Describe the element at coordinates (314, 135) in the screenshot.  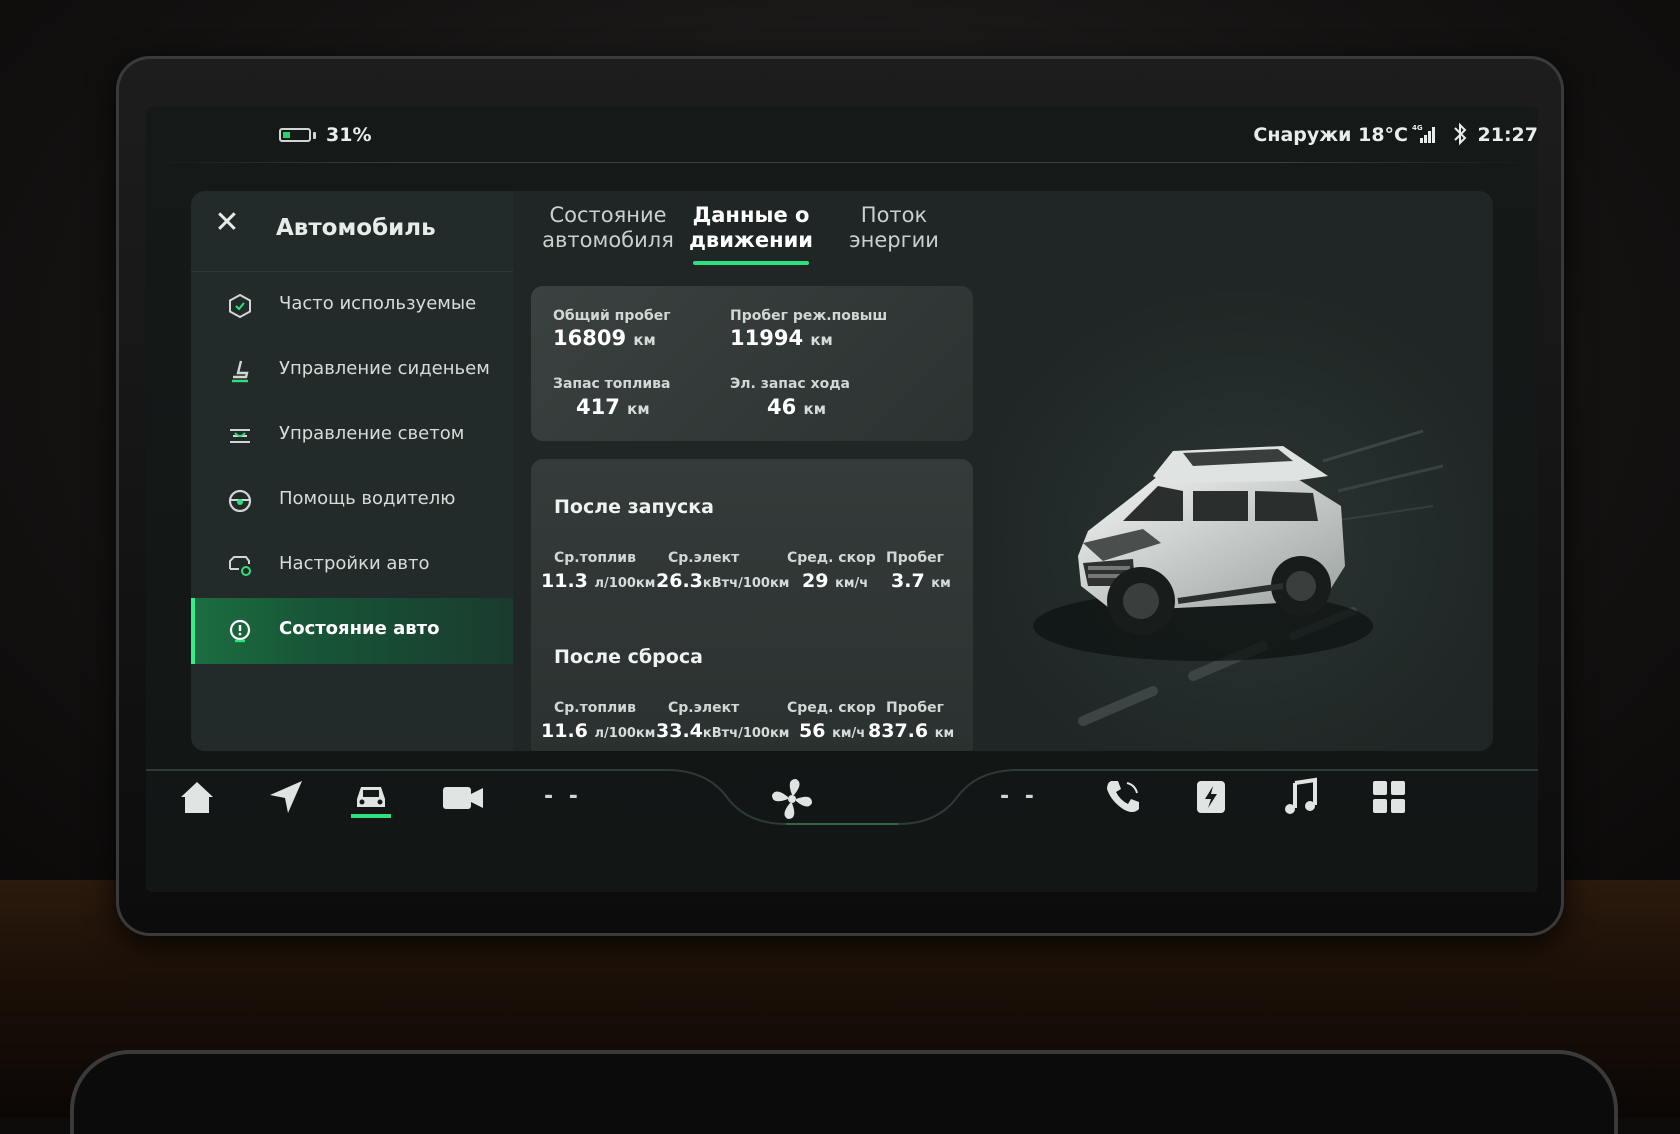
I see `battery-tip` at that location.